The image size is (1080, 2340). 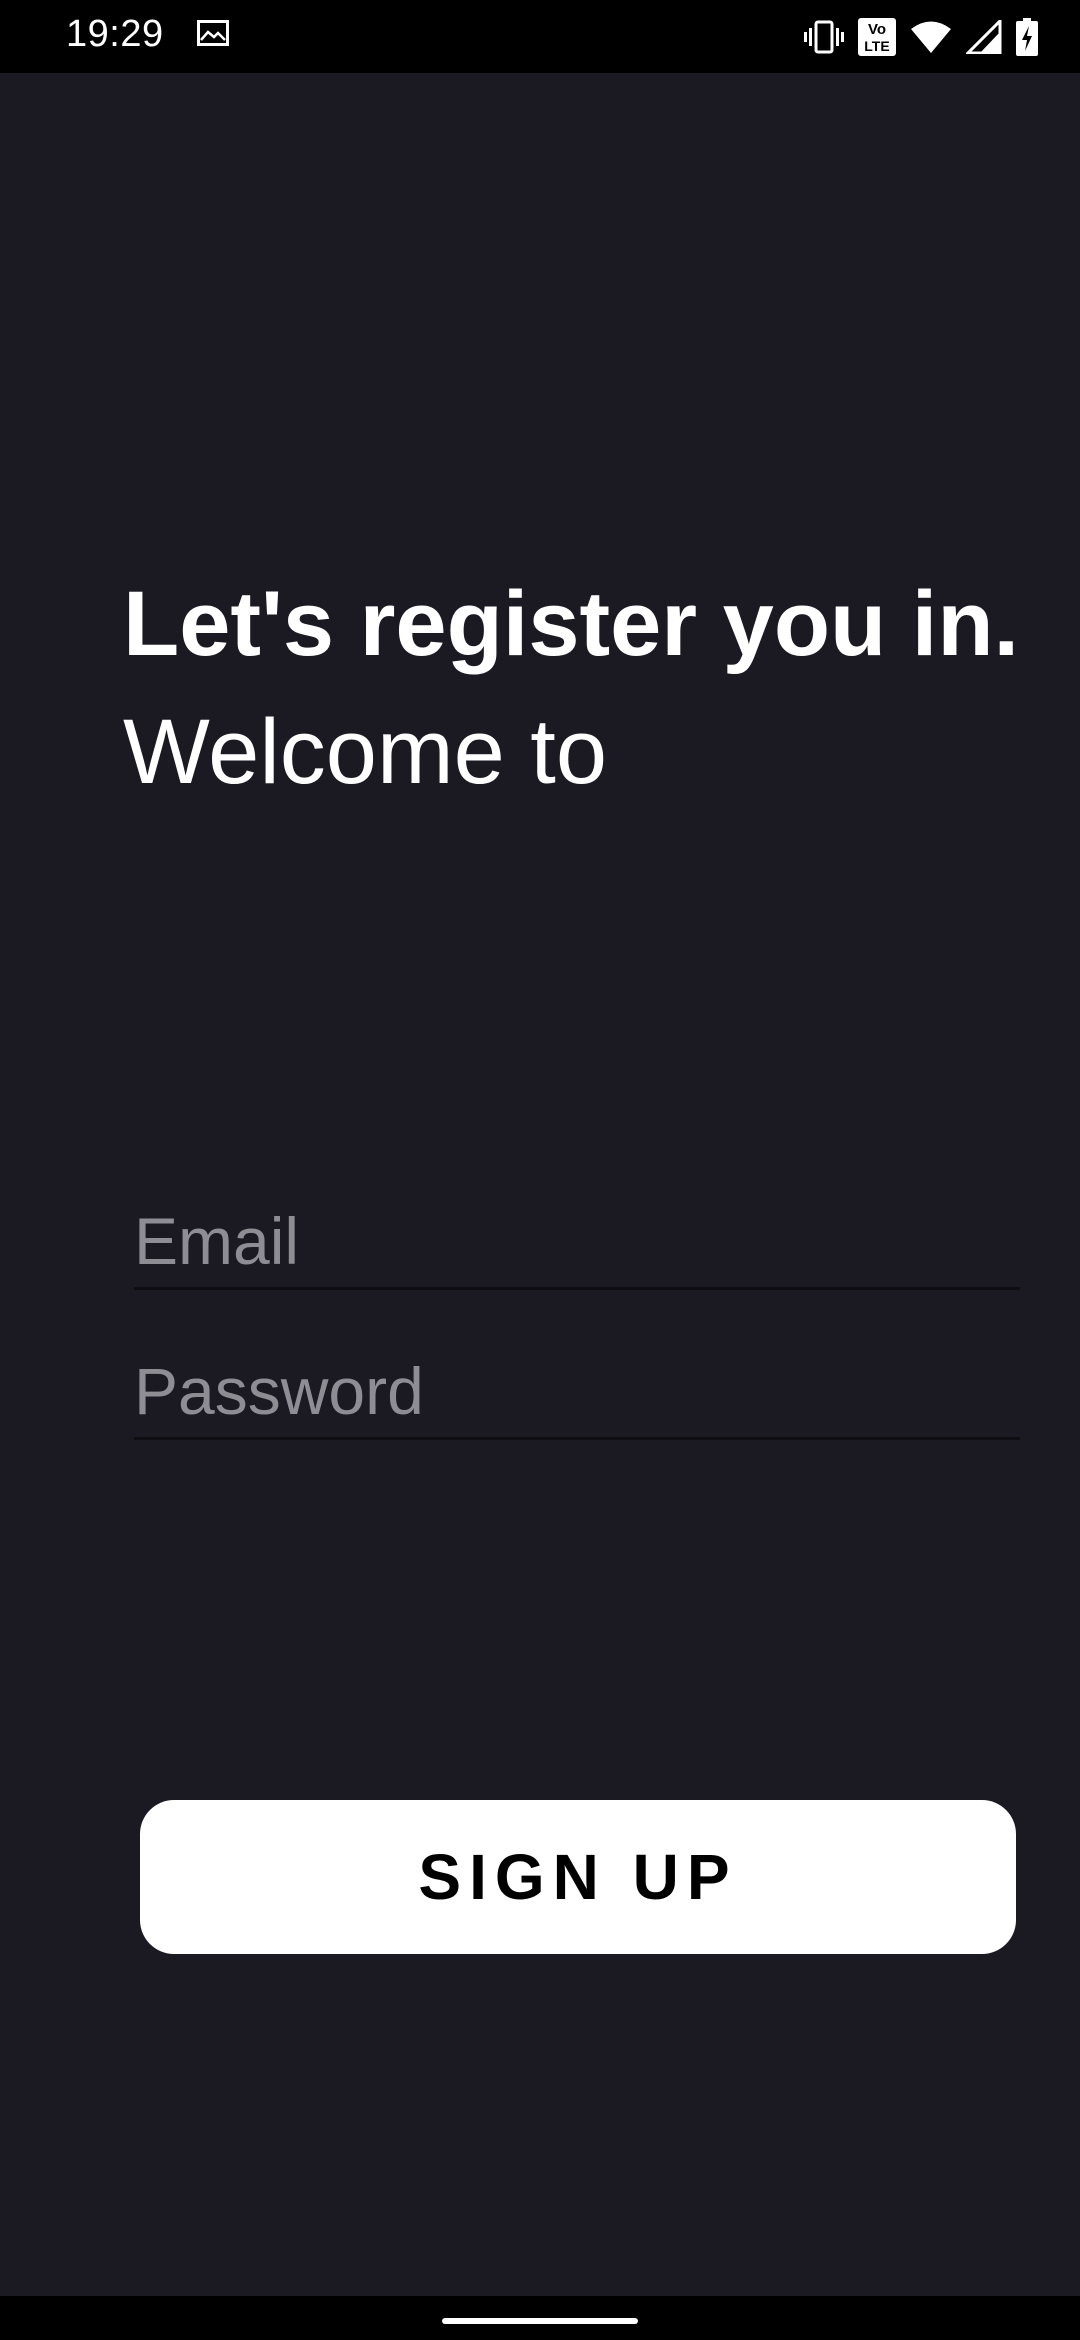 I want to click on wifi-icon, so click(x=931, y=37).